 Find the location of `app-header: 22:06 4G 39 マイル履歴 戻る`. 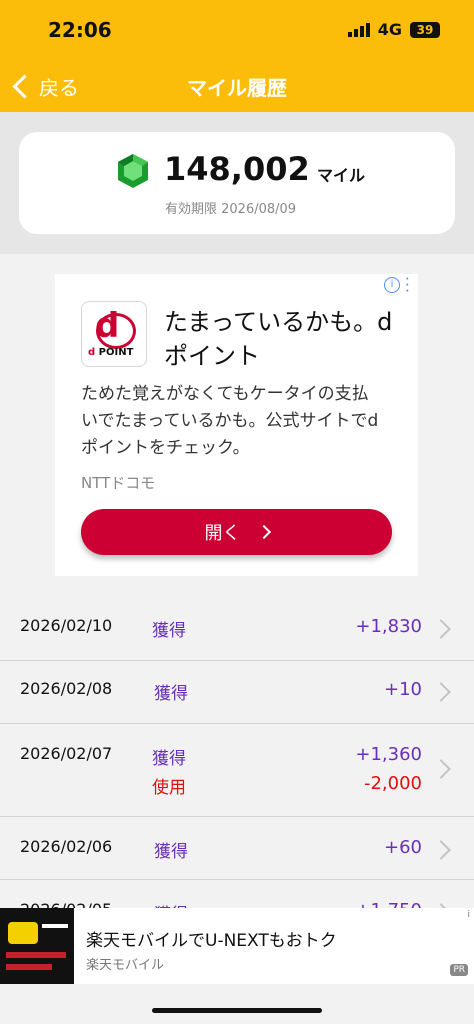

app-header: 22:06 4G 39 マイル履歴 戻る is located at coordinates (237, 56).